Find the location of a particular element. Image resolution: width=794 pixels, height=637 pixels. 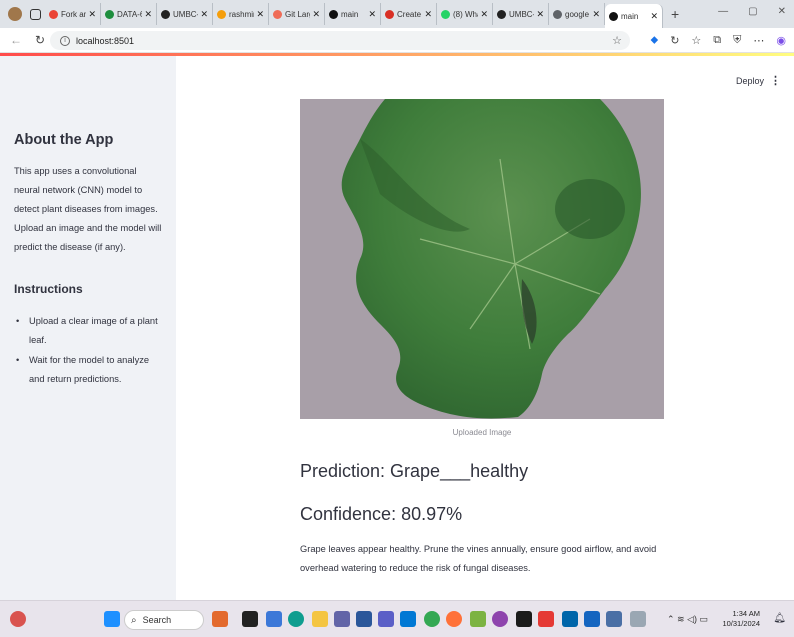

task-view-icon is located at coordinates (250, 619).